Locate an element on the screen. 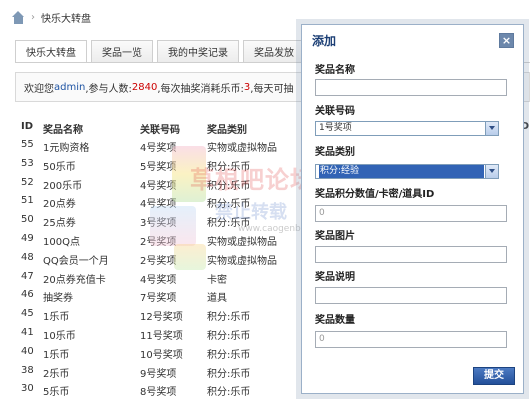 This screenshot has height=400, width=530. table-cell-name: 5乐币 is located at coordinates (56, 393).